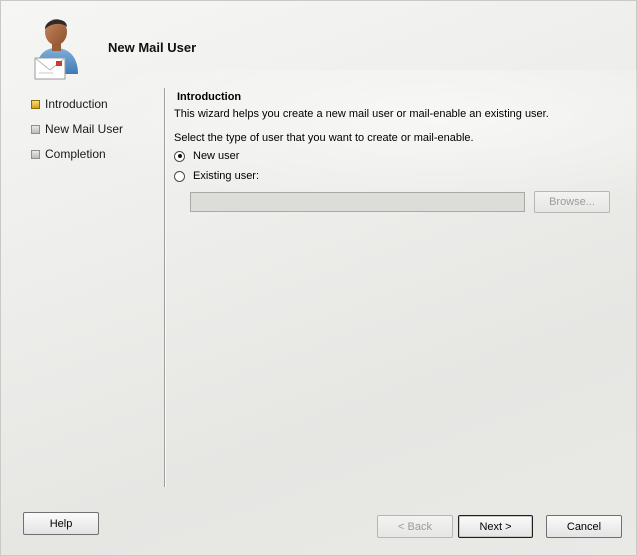 The height and width of the screenshot is (556, 637). What do you see at coordinates (357, 202) in the screenshot?
I see `existing-user-input` at bounding box center [357, 202].